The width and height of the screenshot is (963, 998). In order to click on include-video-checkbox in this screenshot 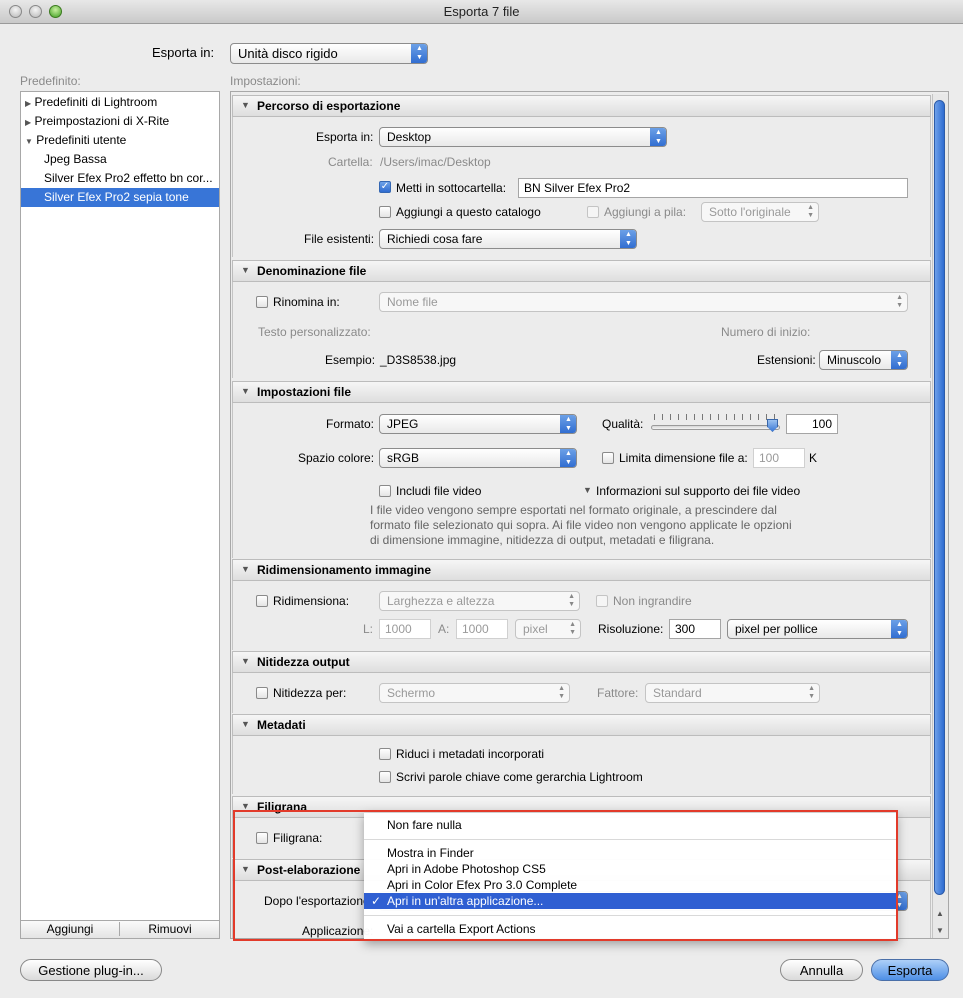, I will do `click(385, 491)`.